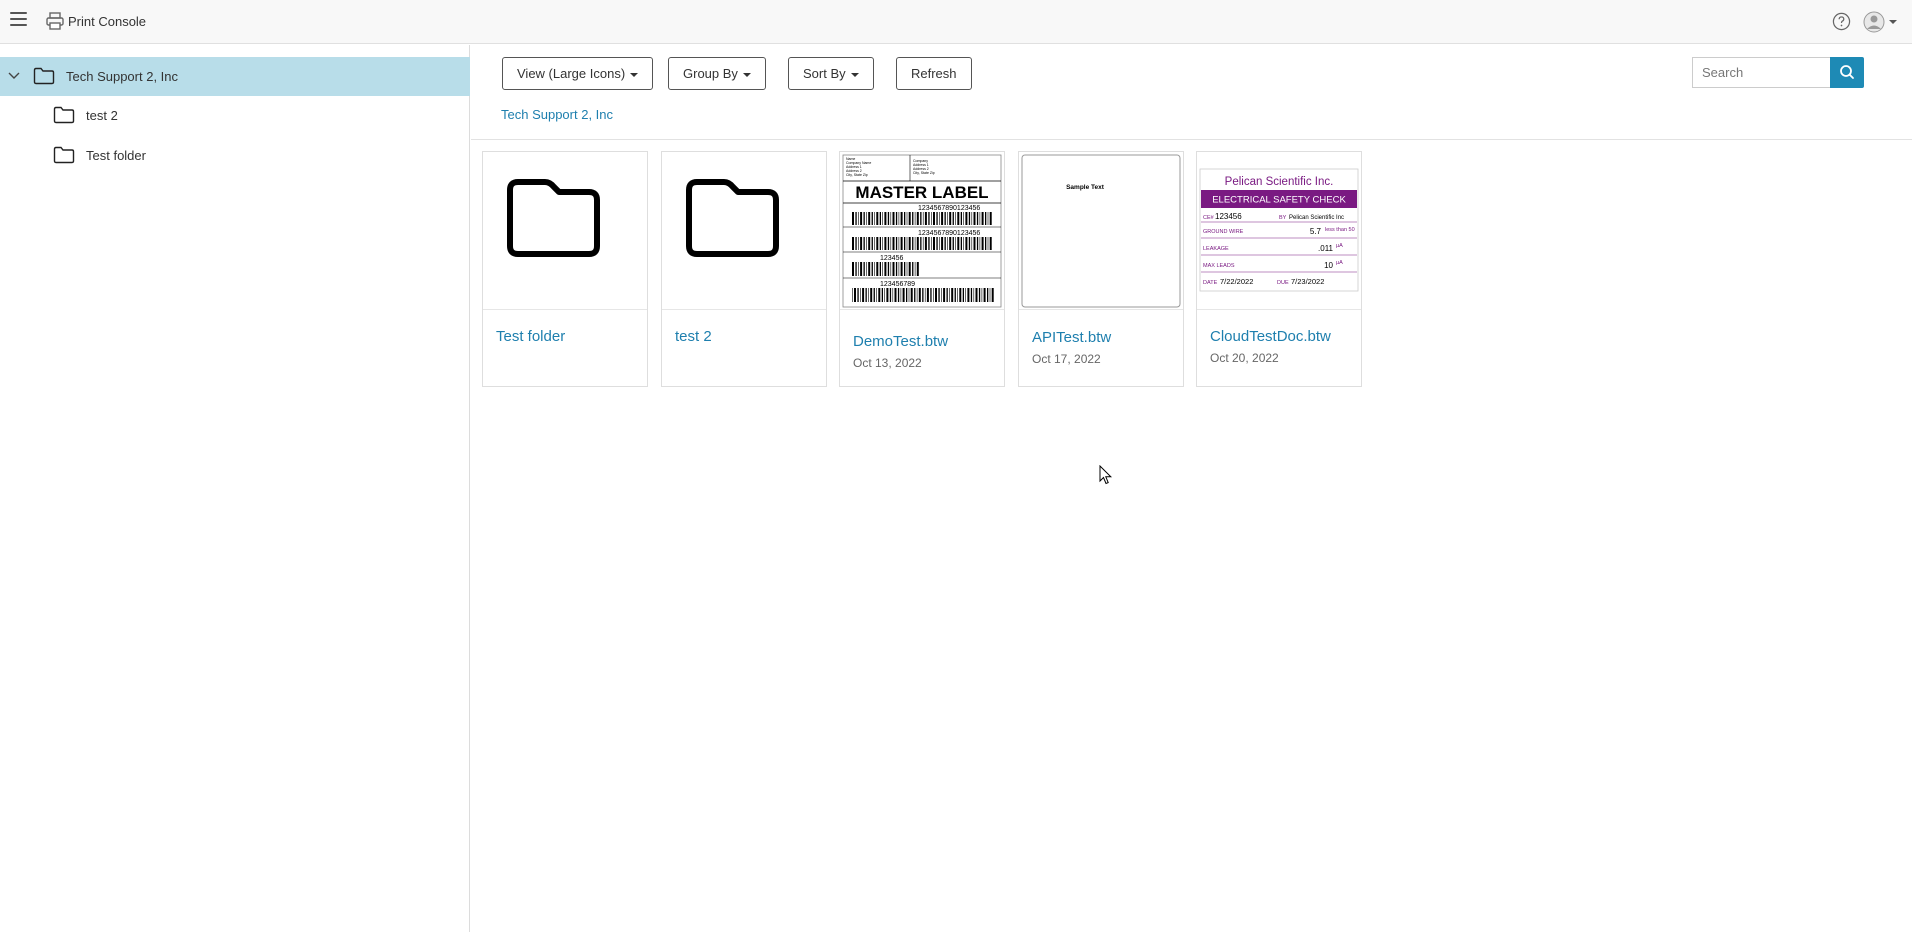 This screenshot has height=932, width=1912. Describe the element at coordinates (901, 341) in the screenshot. I see `card-name: DemoTest.btw` at that location.